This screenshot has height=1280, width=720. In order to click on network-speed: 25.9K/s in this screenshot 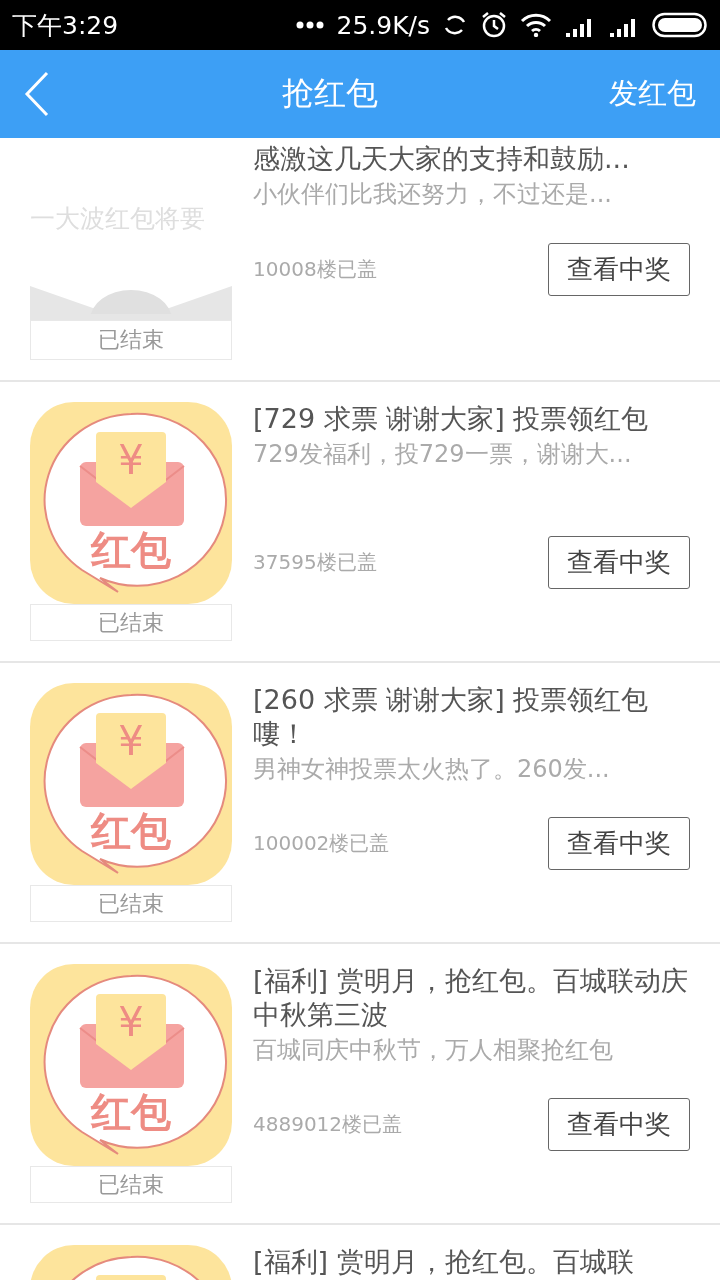, I will do `click(383, 25)`.